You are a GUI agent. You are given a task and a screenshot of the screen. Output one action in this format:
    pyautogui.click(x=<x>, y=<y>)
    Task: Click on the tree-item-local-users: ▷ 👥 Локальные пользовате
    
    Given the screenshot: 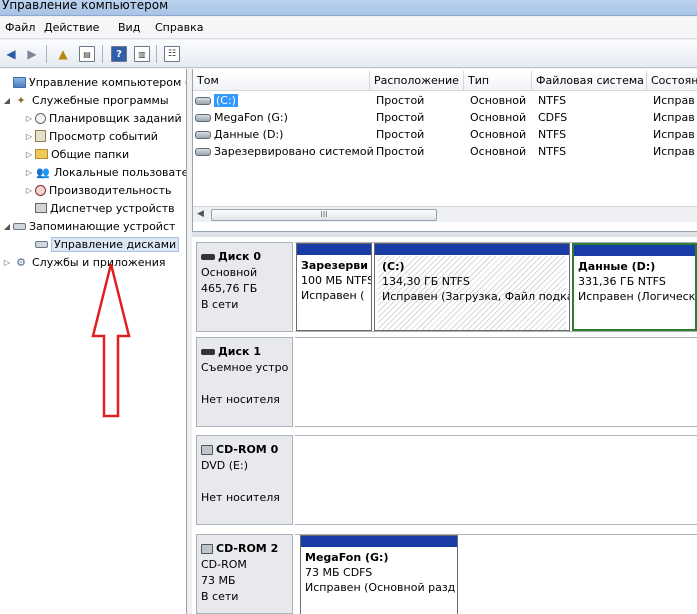 What is the action you would take?
    pyautogui.click(x=105, y=172)
    